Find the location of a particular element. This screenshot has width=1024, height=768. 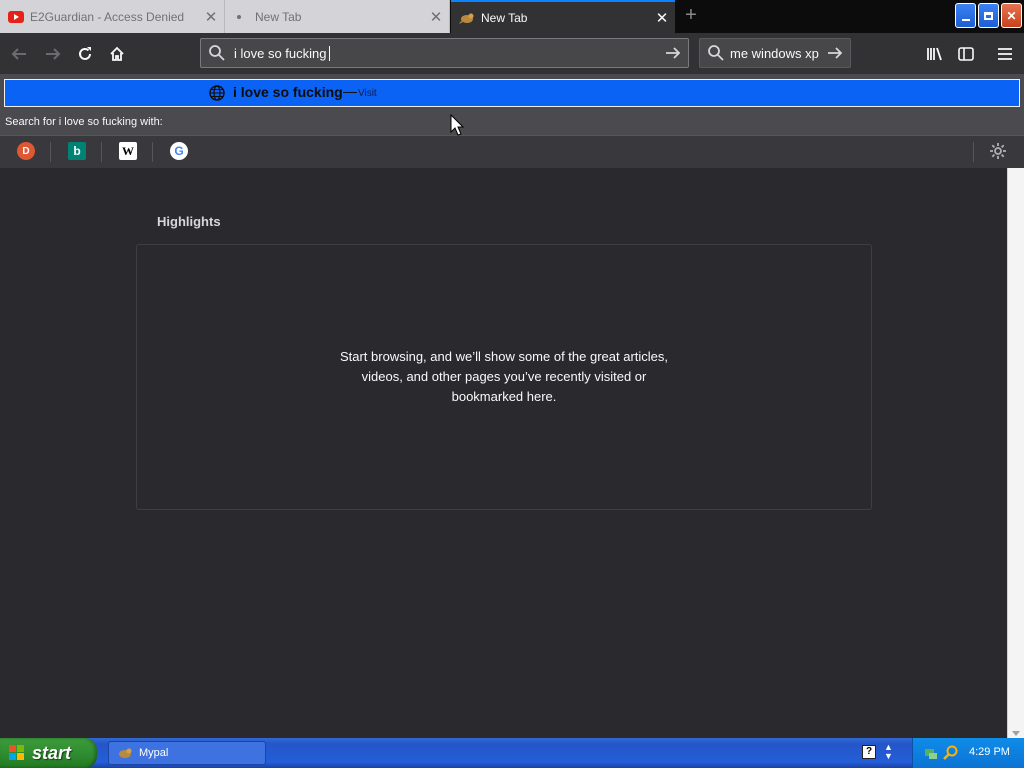

text-caret is located at coordinates (329, 53).